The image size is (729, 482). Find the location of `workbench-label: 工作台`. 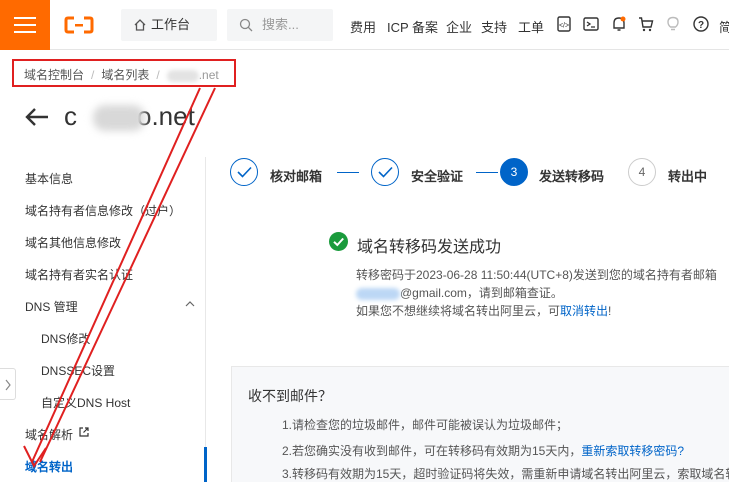

workbench-label: 工作台 is located at coordinates (171, 24).